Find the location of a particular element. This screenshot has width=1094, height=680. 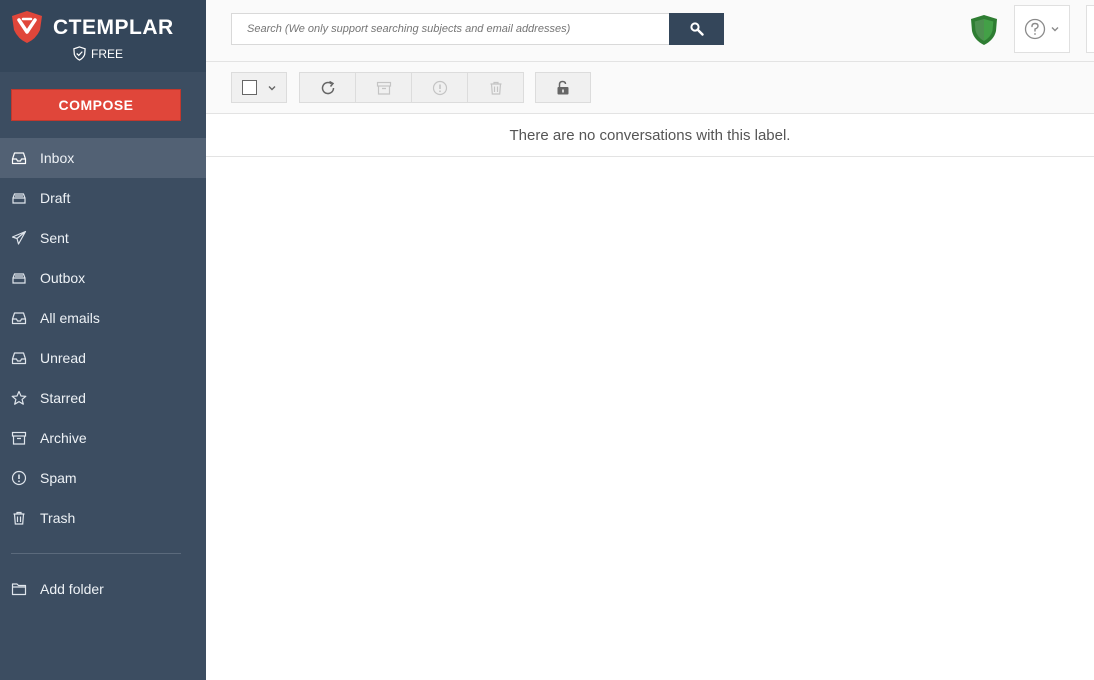

sidebar-item-unread: Unread is located at coordinates (103, 358).